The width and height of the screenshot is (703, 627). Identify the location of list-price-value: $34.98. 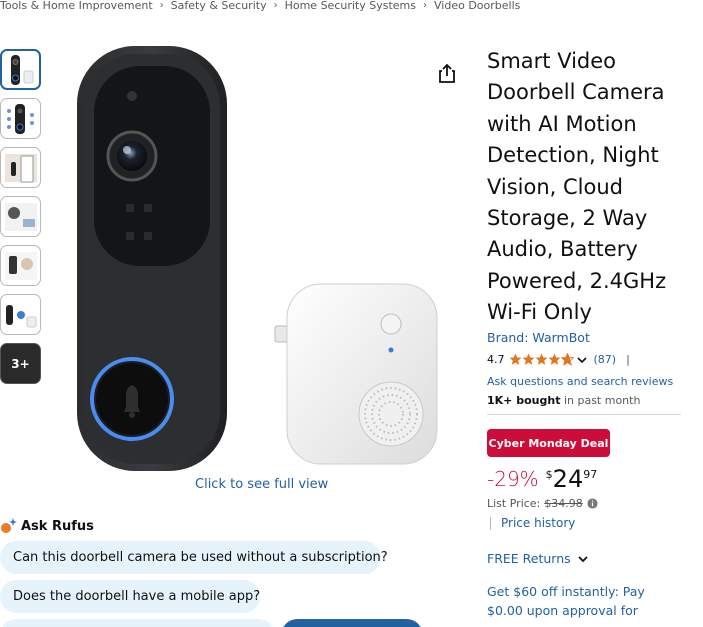
(563, 503).